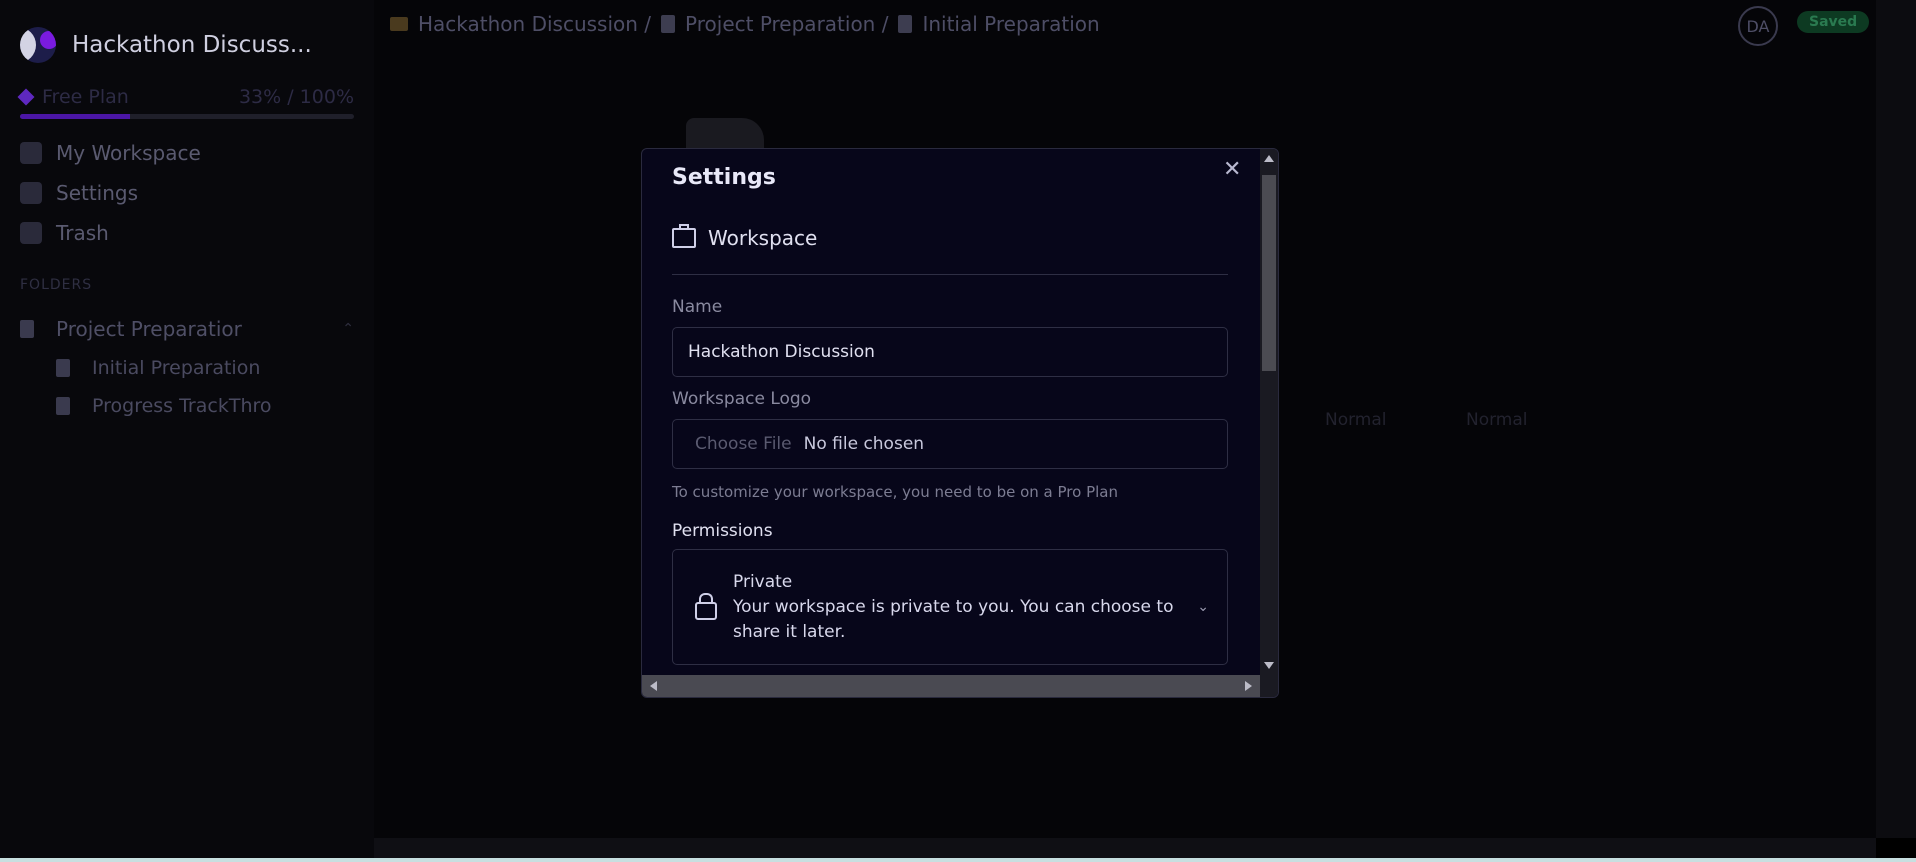 Image resolution: width=1916 pixels, height=862 pixels. I want to click on scroll-right-icon, so click(1248, 686).